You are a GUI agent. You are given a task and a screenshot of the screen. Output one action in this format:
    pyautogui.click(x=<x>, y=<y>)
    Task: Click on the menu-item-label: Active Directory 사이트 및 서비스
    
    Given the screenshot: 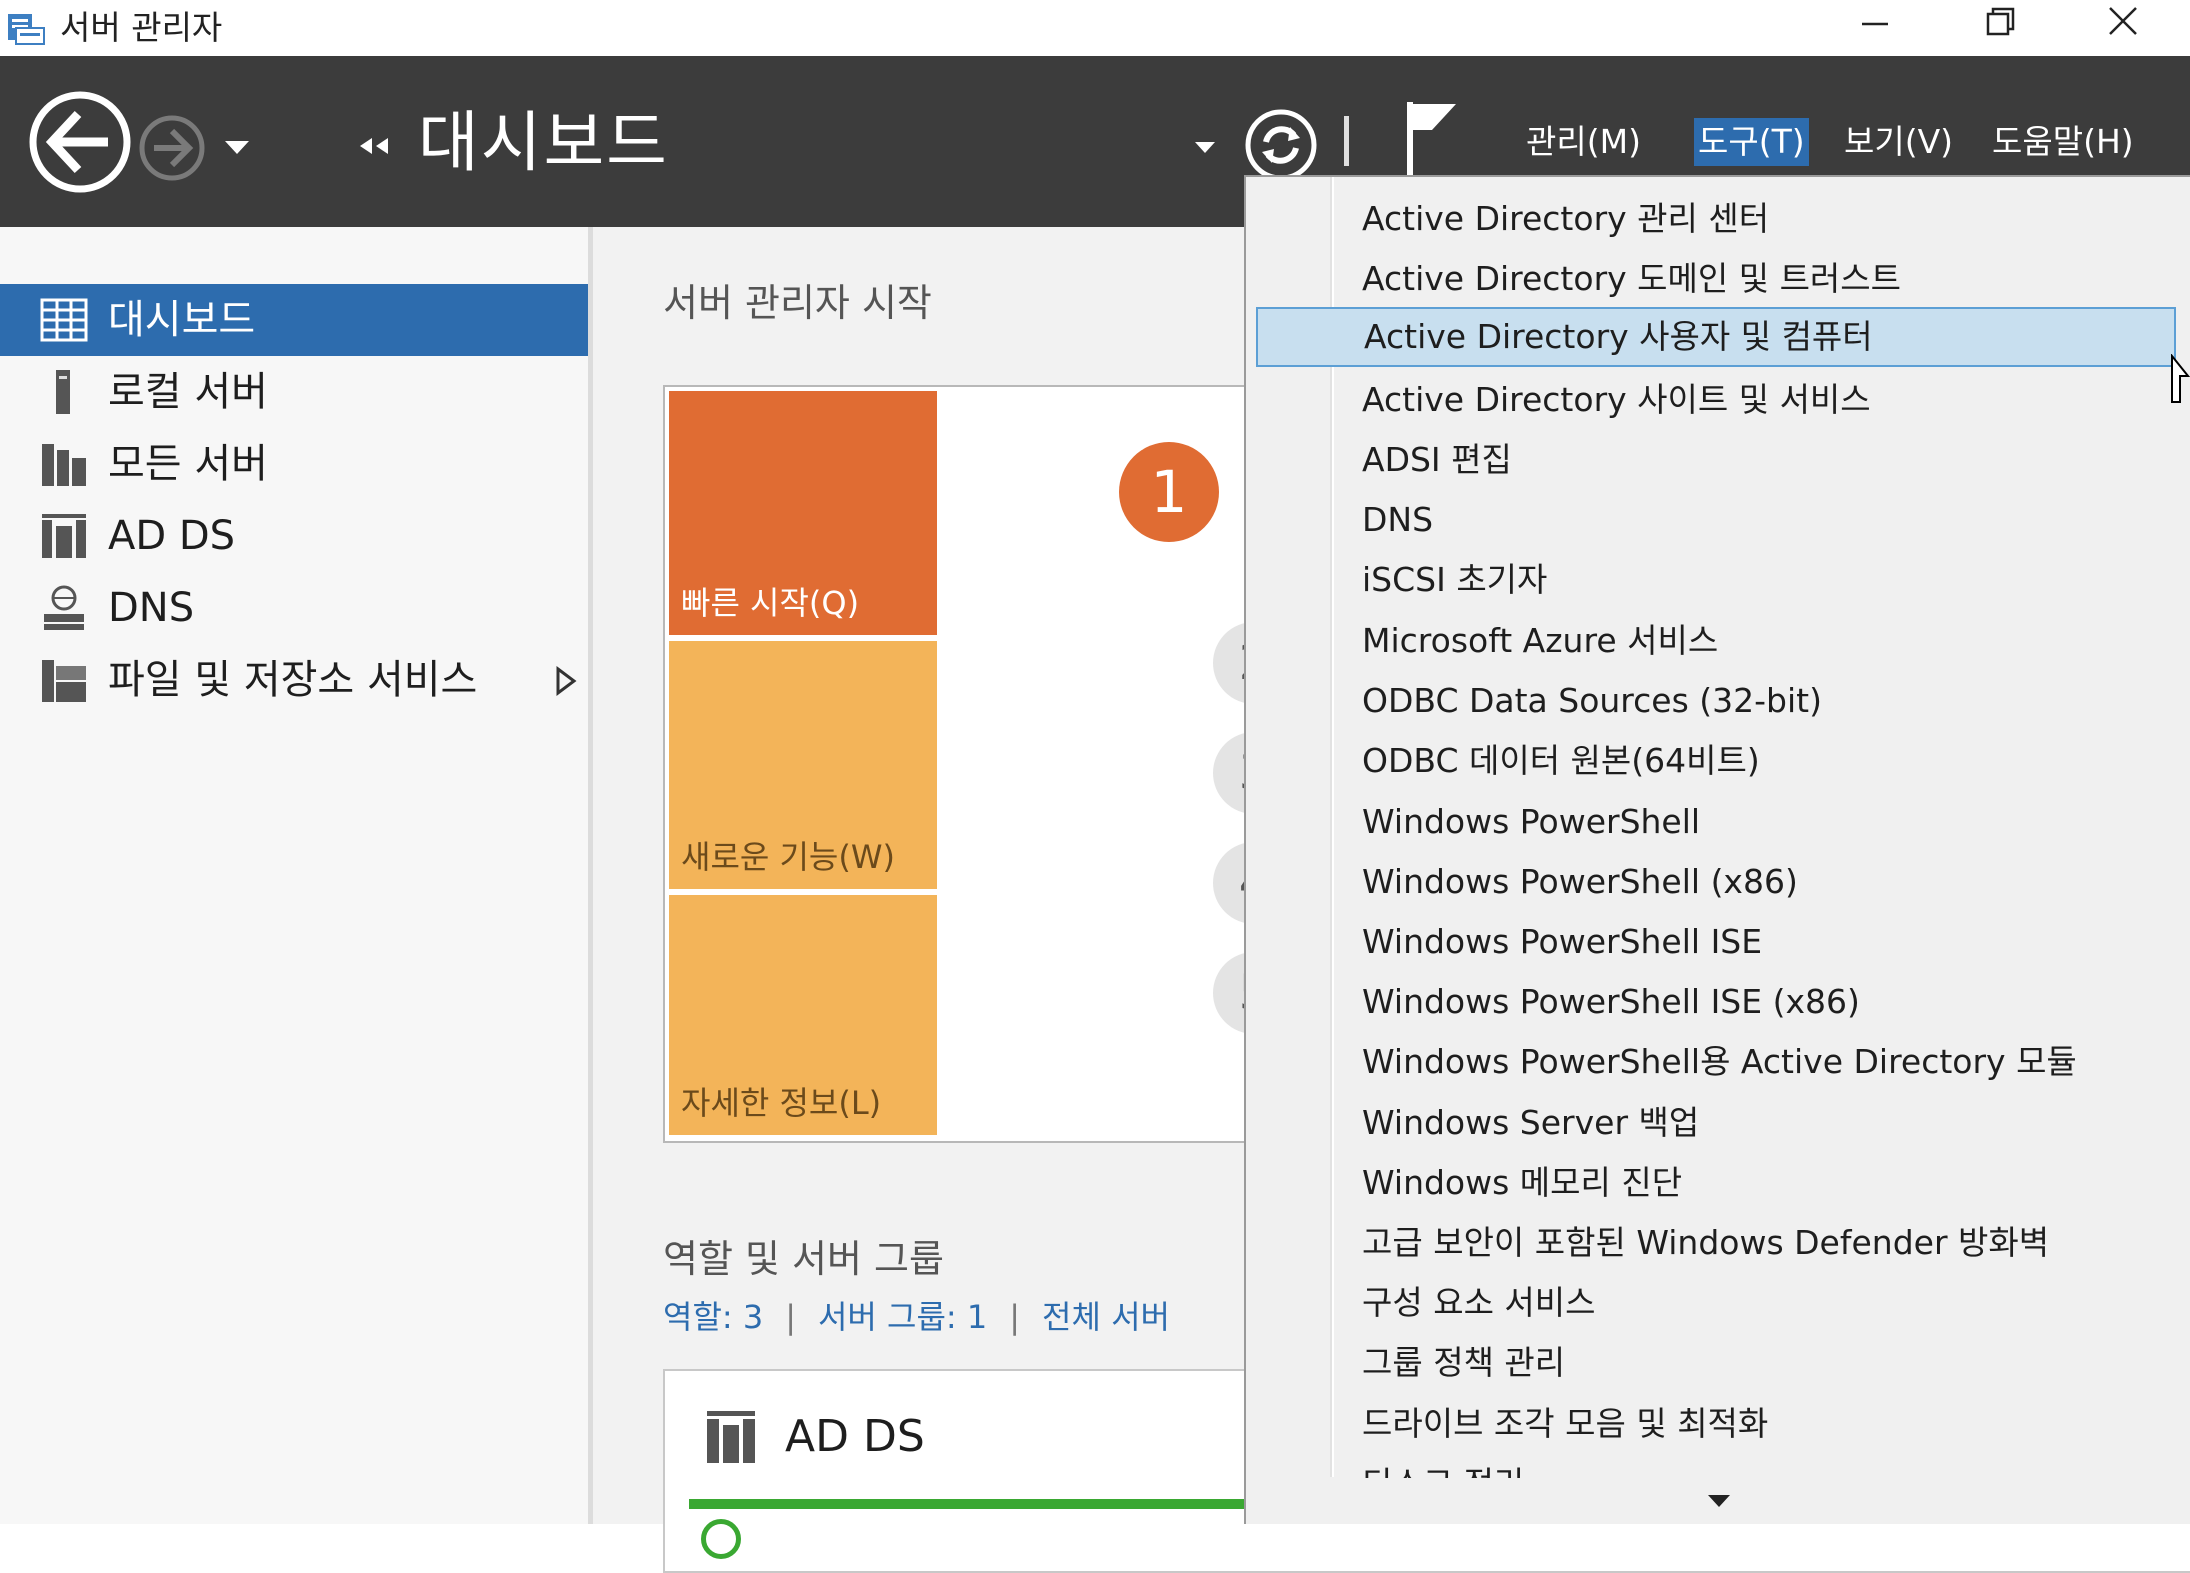 What is the action you would take?
    pyautogui.click(x=1616, y=399)
    